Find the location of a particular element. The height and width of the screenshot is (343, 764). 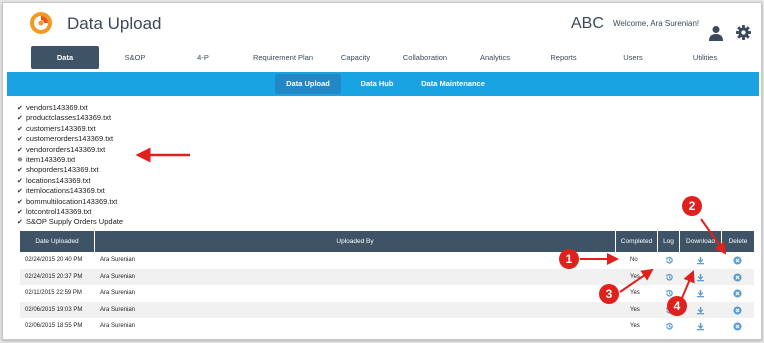

cell-date-uploaded: 02/06/2015 19:03 PM is located at coordinates (54, 309).